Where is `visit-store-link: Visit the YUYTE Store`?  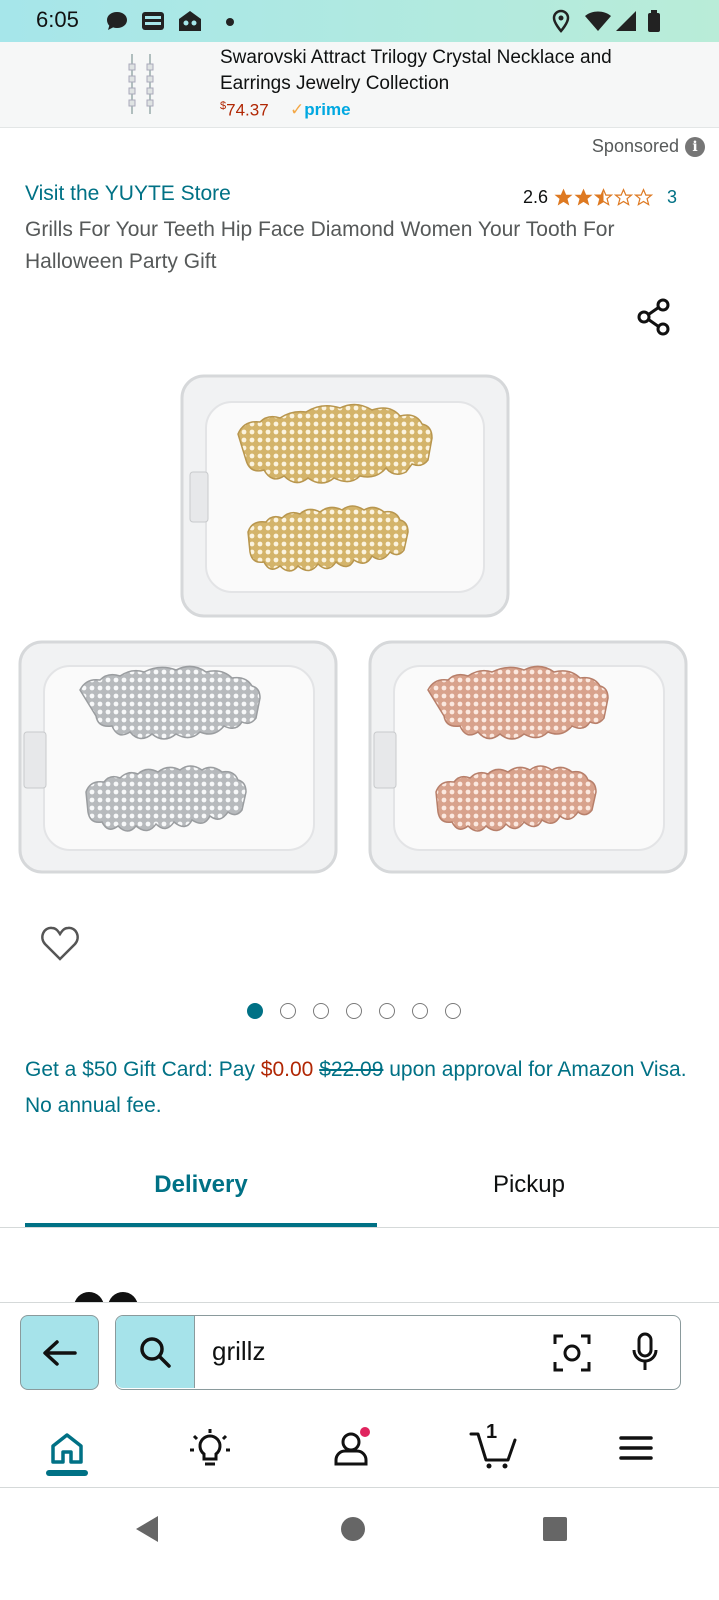 visit-store-link: Visit the YUYTE Store is located at coordinates (128, 194).